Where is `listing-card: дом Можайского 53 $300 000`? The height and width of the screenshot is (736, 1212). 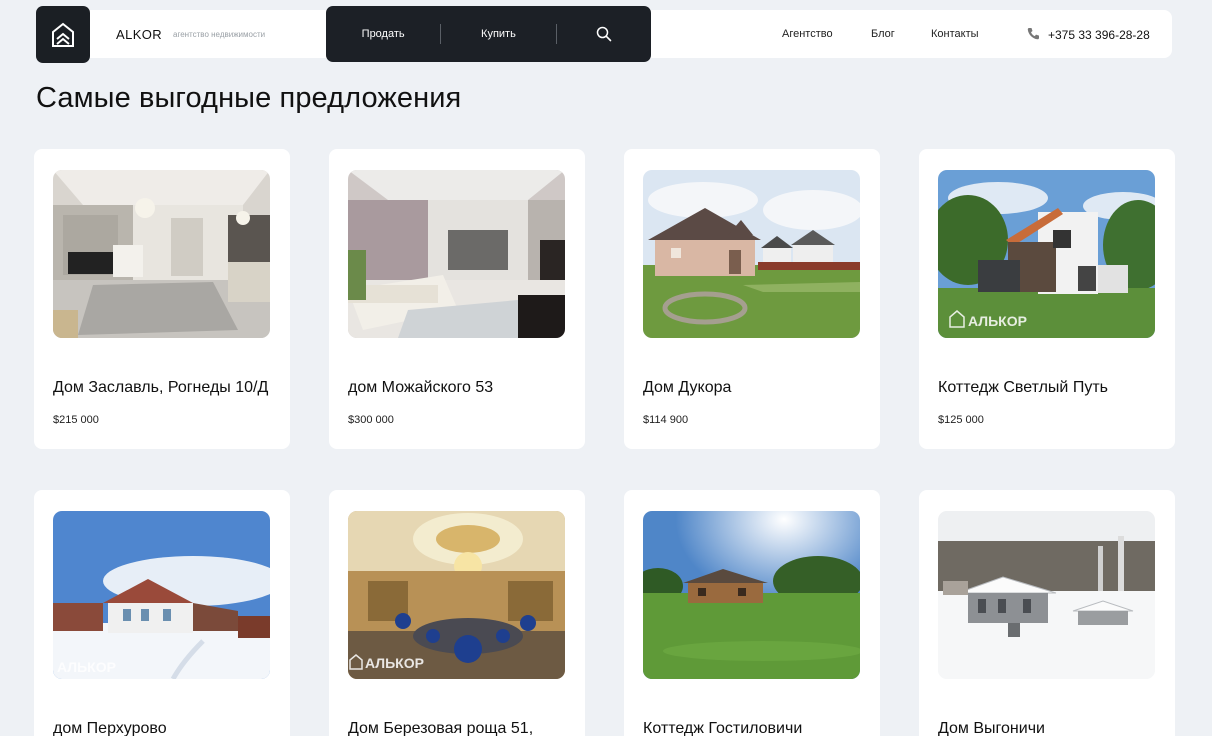 listing-card: дом Можайского 53 $300 000 is located at coordinates (457, 299).